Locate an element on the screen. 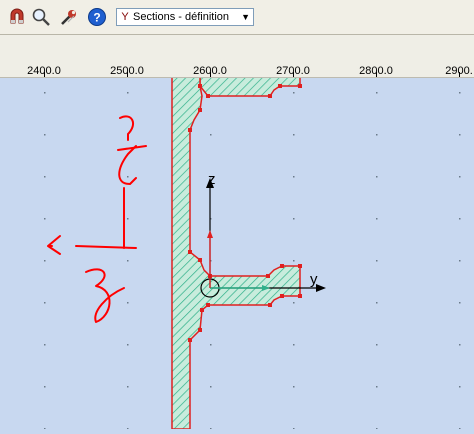  y-axis-label: y is located at coordinates (314, 279).